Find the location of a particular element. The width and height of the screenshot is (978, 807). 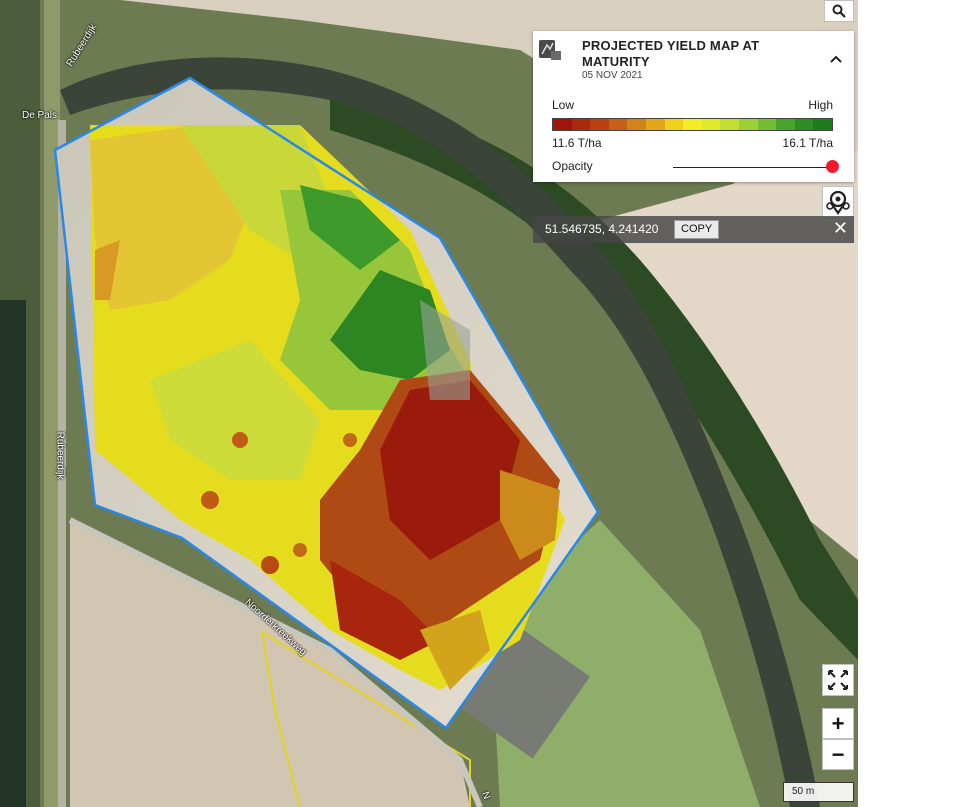

search-button is located at coordinates (839, 11).